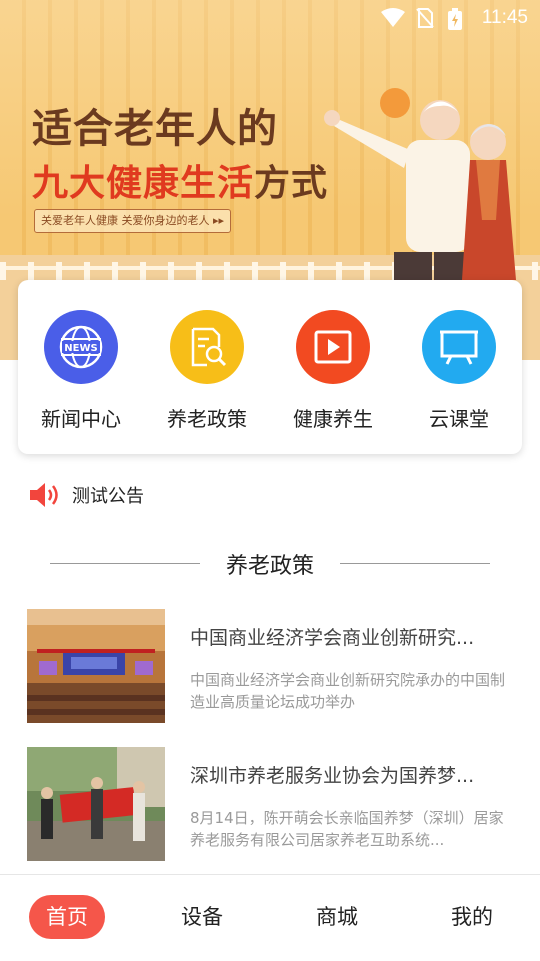 The image size is (540, 961). I want to click on announcement-text: 测试公告, so click(108, 496).